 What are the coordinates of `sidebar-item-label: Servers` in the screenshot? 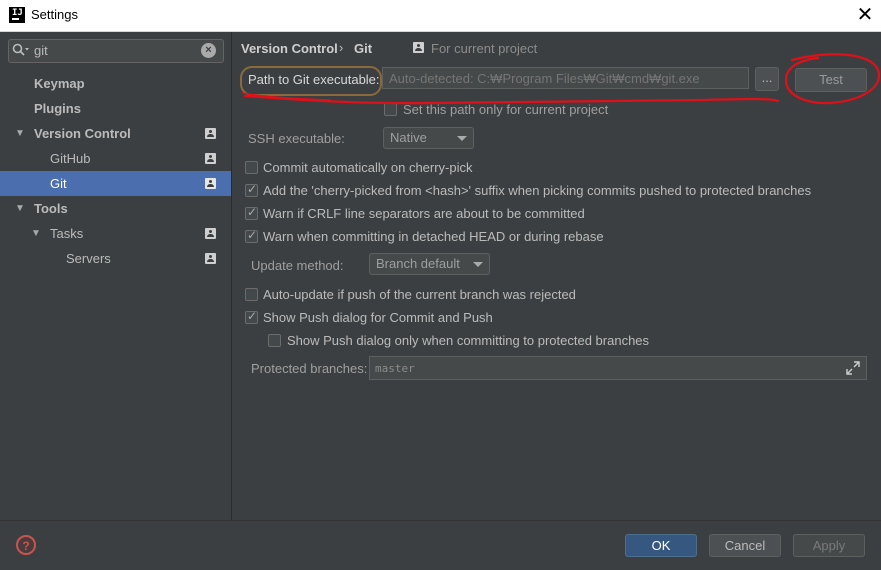 It's located at (88, 258).